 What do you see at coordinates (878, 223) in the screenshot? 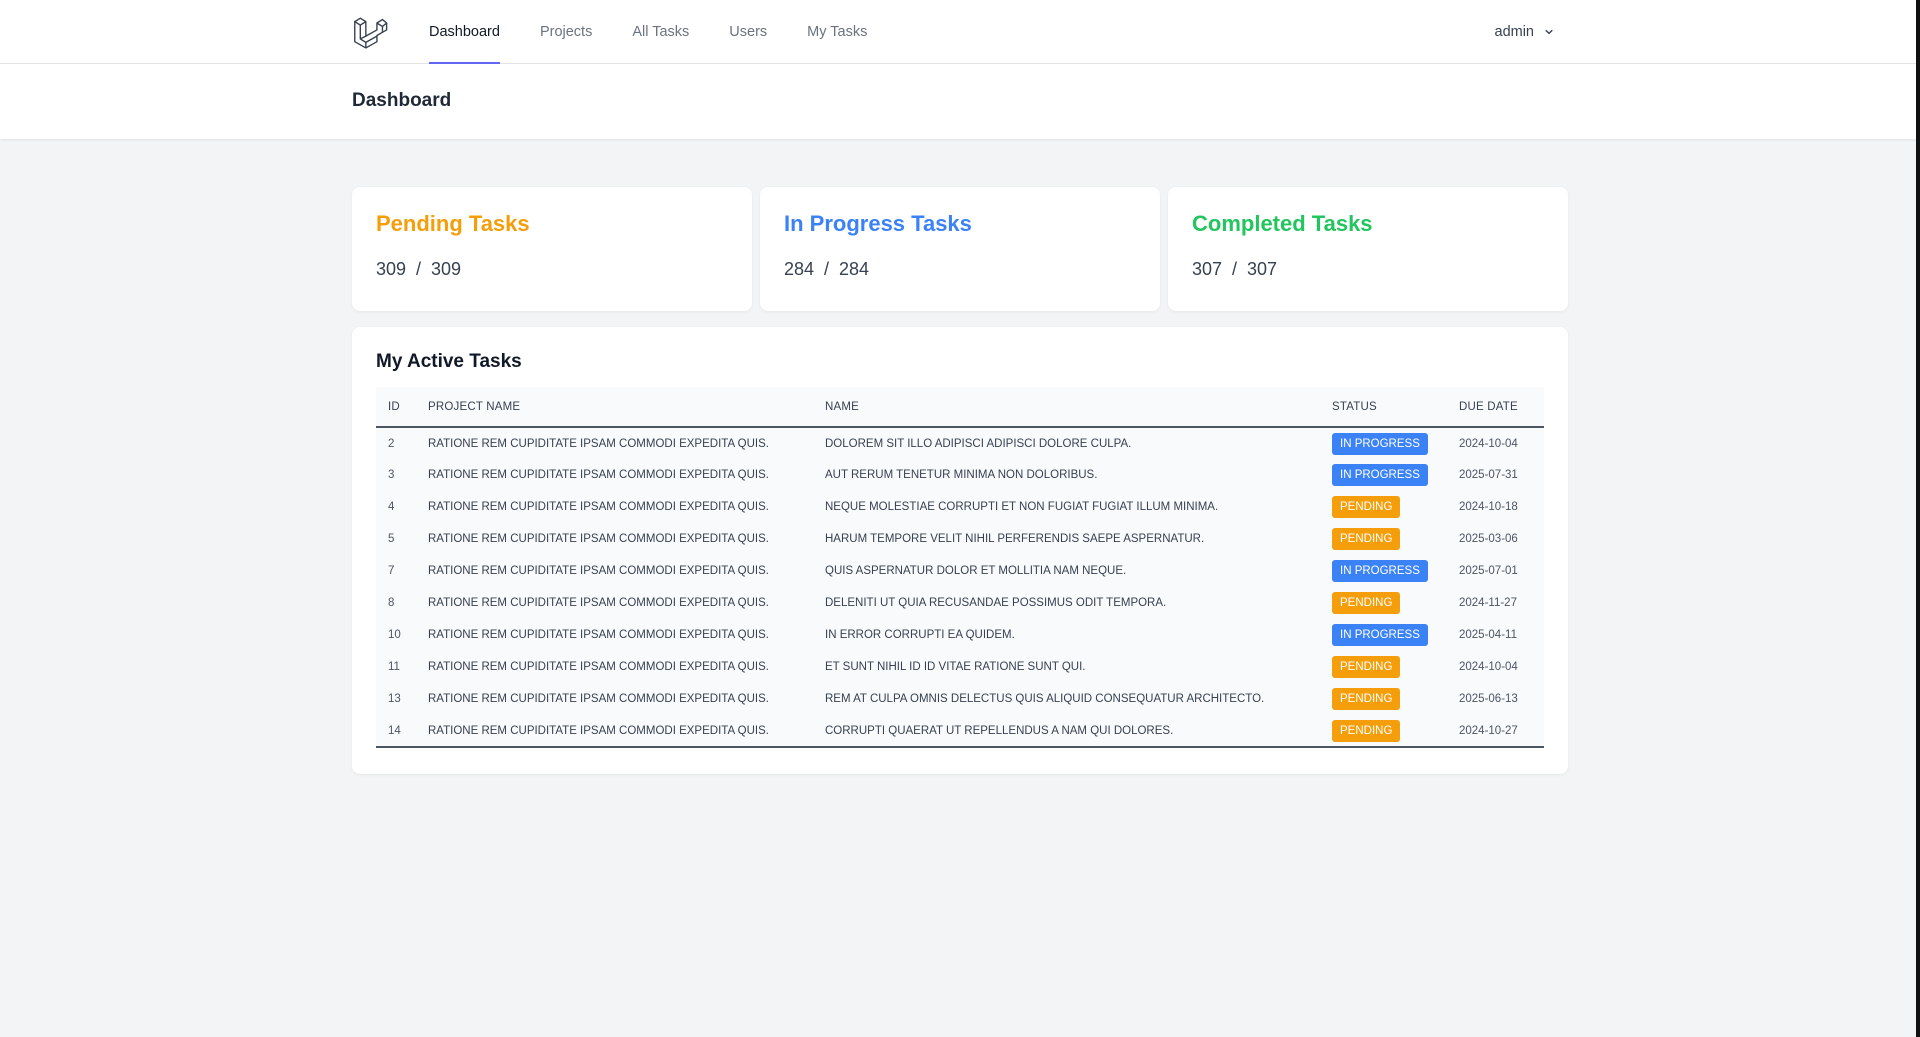
I see `stat-title: In Progress Tasks` at bounding box center [878, 223].